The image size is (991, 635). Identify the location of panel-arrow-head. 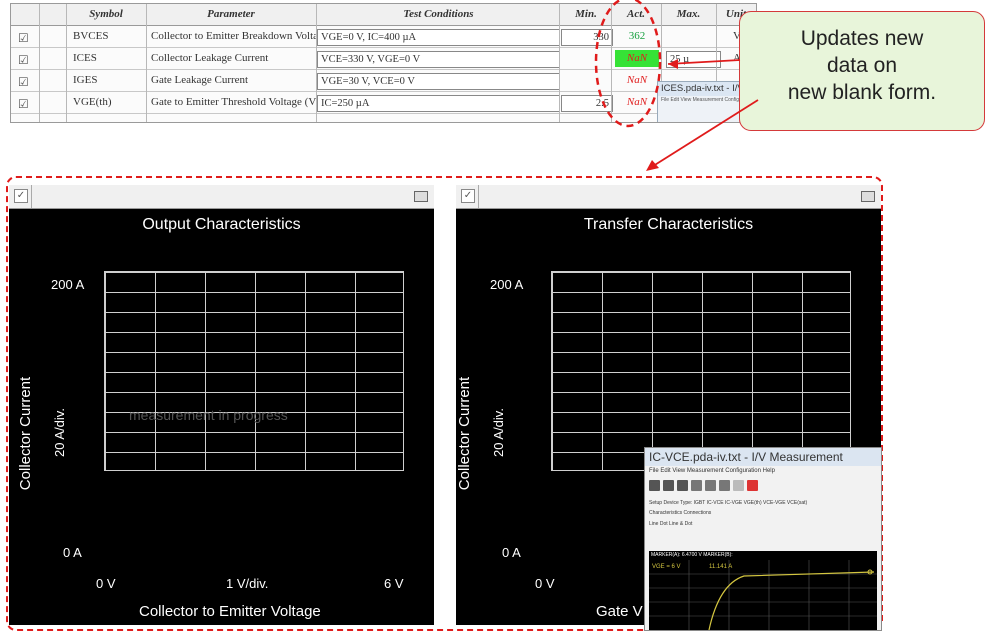
(652, 165).